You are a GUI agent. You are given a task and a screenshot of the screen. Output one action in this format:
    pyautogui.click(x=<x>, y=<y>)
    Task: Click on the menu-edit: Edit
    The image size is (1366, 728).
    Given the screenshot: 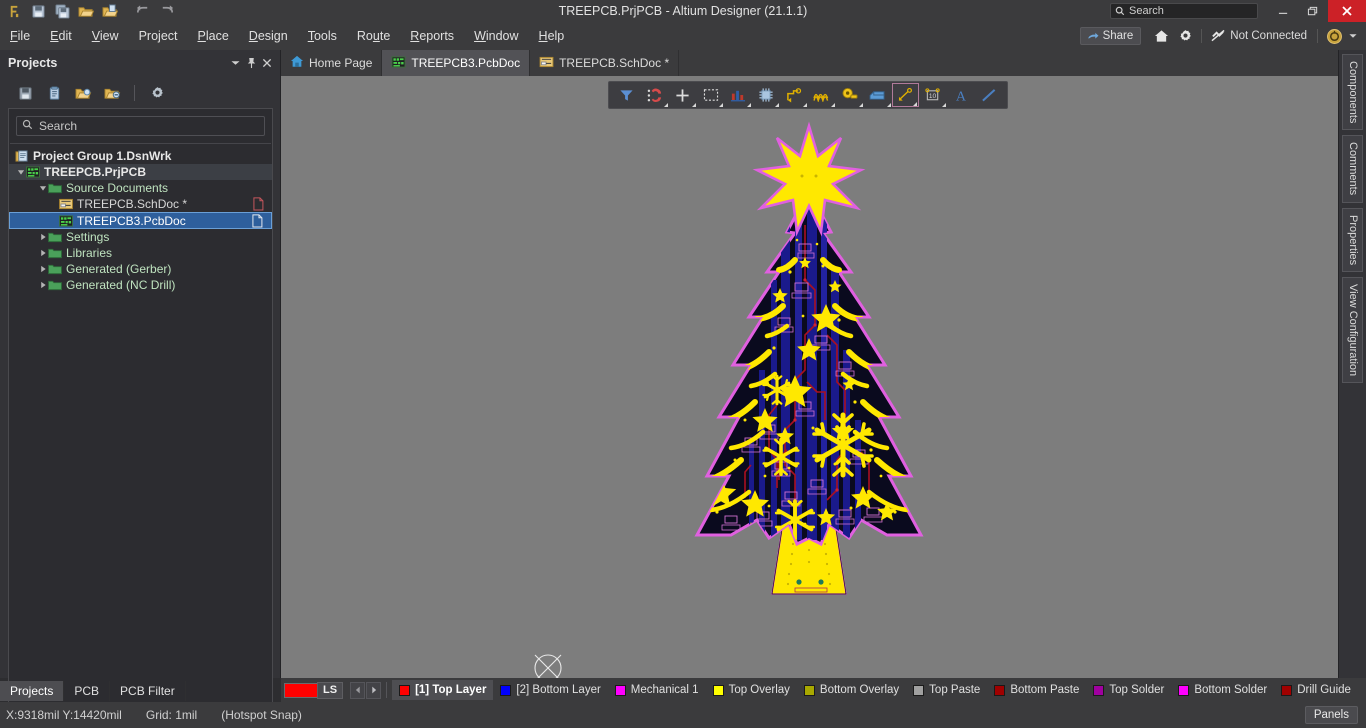 What is the action you would take?
    pyautogui.click(x=61, y=36)
    